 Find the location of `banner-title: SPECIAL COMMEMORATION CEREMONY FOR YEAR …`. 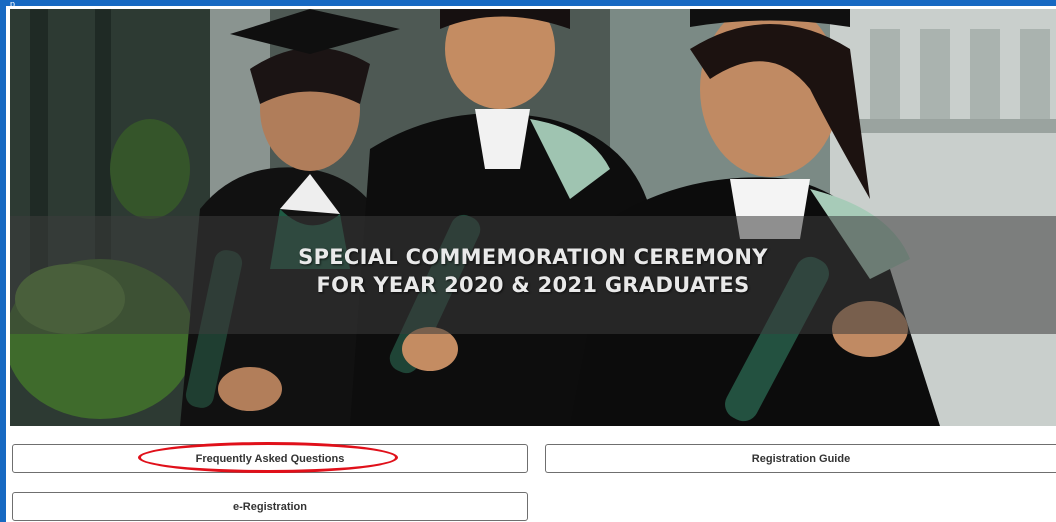

banner-title: SPECIAL COMMEMORATION CEREMONY FOR YEAR … is located at coordinates (533, 271).